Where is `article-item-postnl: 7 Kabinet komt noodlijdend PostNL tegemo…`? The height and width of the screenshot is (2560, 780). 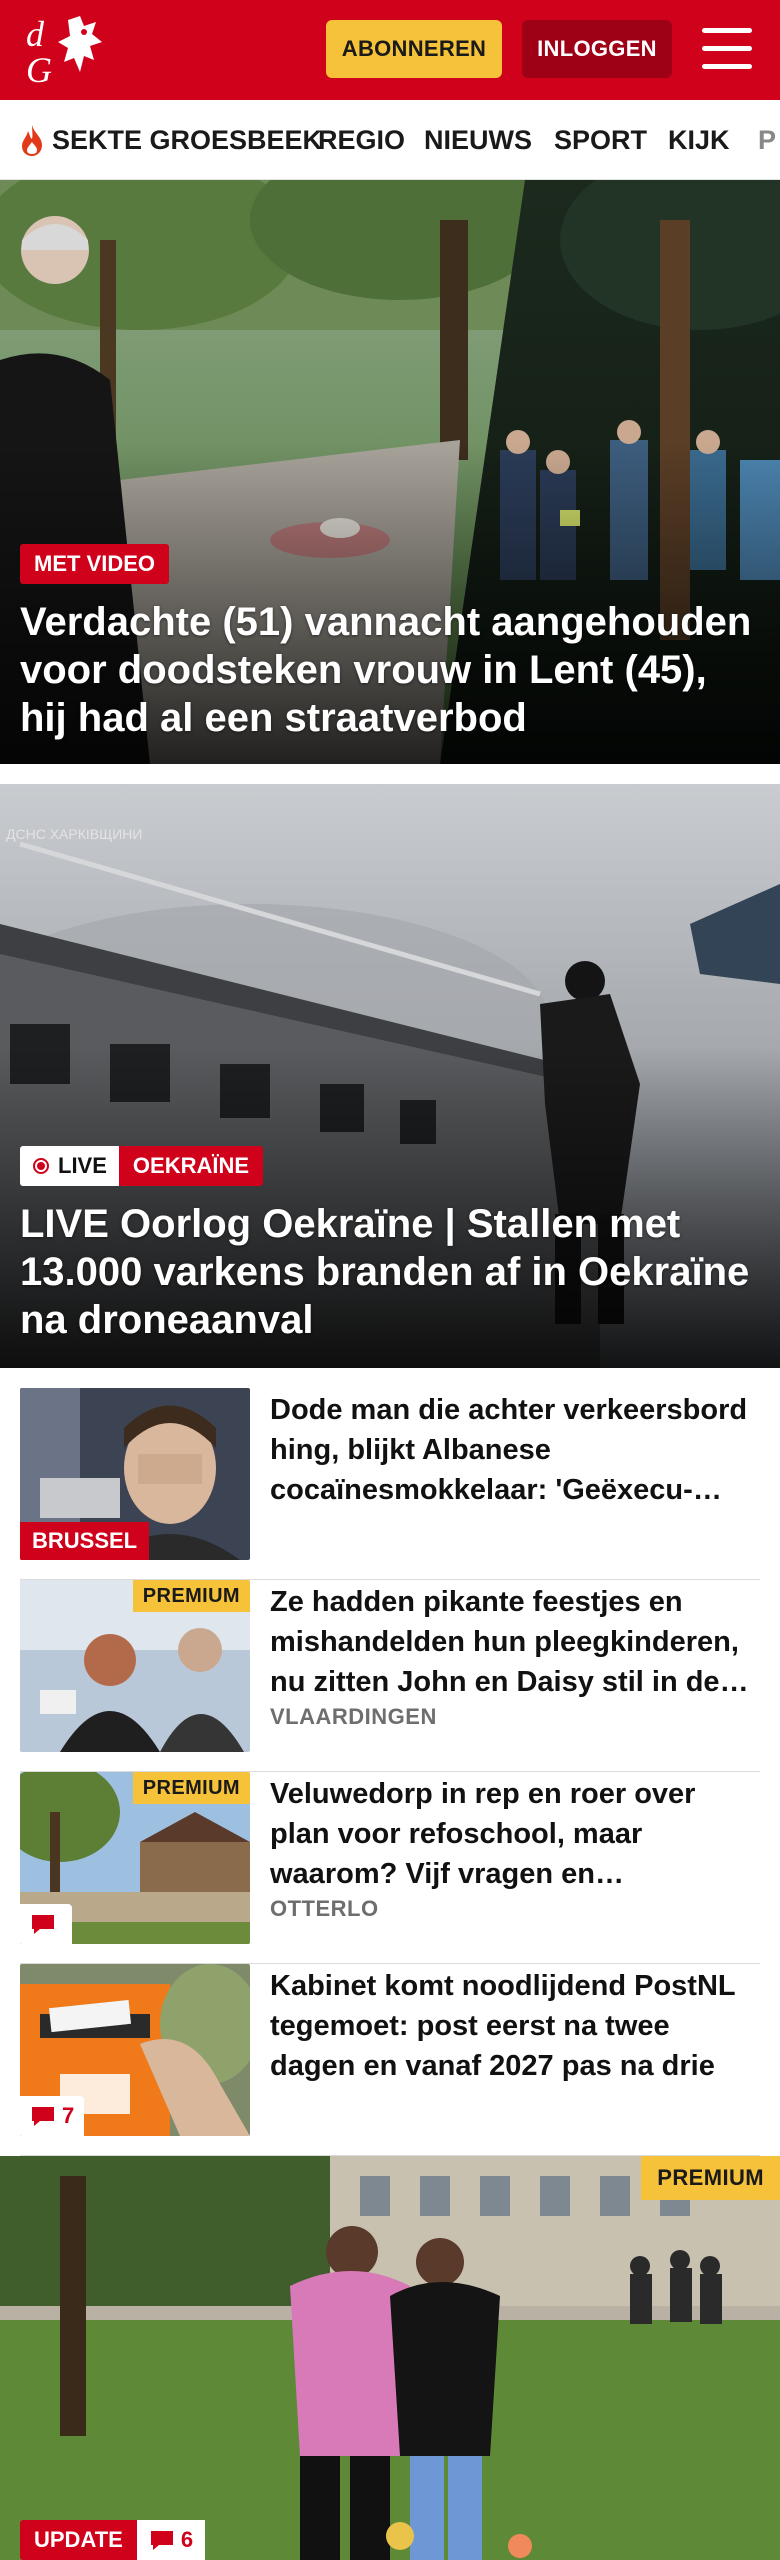 article-item-postnl: 7 Kabinet komt noodlijdend PostNL tegemo… is located at coordinates (390, 2060).